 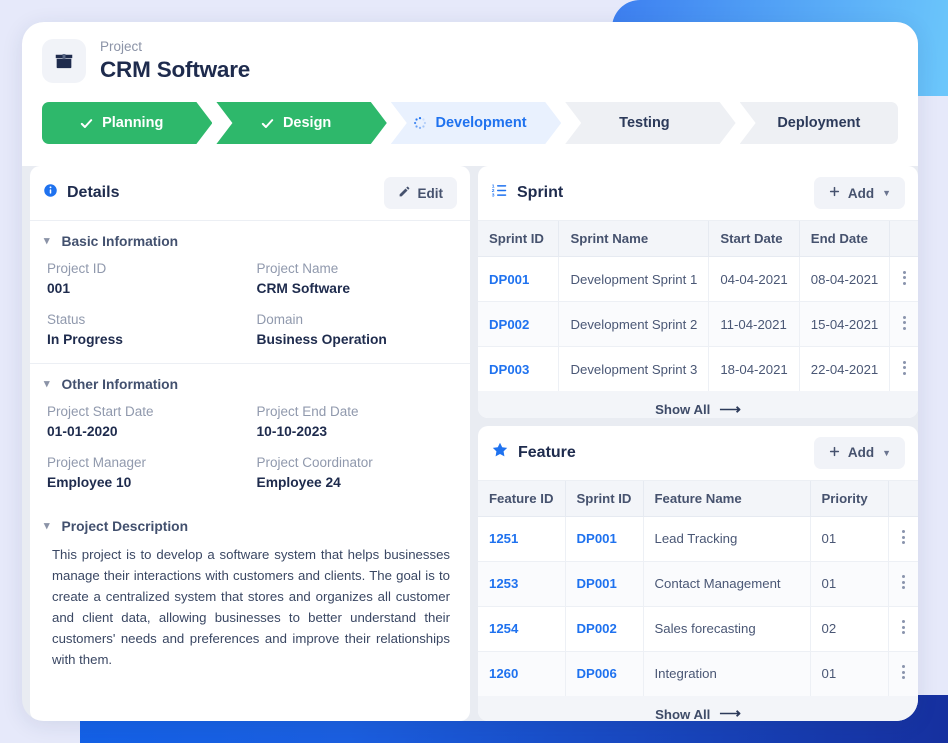 I want to click on details-section-heading: Other Information, so click(x=120, y=384).